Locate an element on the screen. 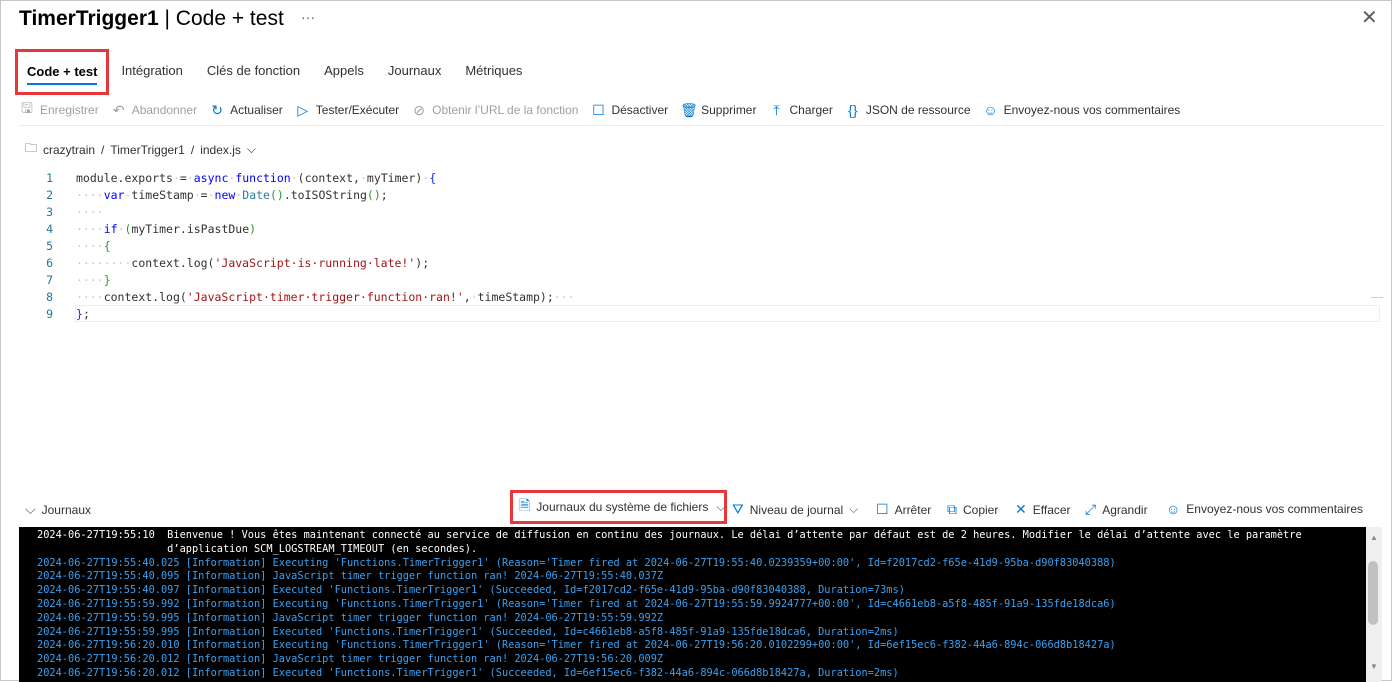  folder-icon: 🗀 is located at coordinates (31, 148).